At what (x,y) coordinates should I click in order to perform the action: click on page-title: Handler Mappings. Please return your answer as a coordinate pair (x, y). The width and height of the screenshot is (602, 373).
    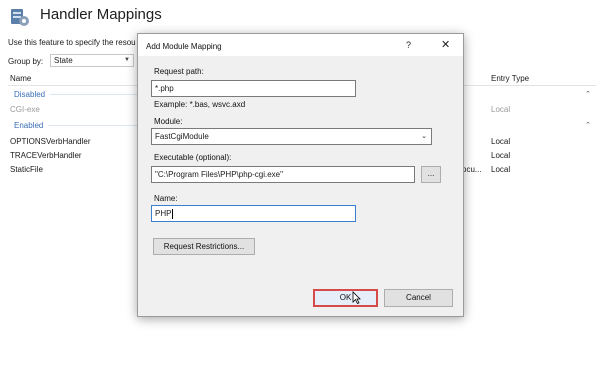
    Looking at the image, I should click on (101, 14).